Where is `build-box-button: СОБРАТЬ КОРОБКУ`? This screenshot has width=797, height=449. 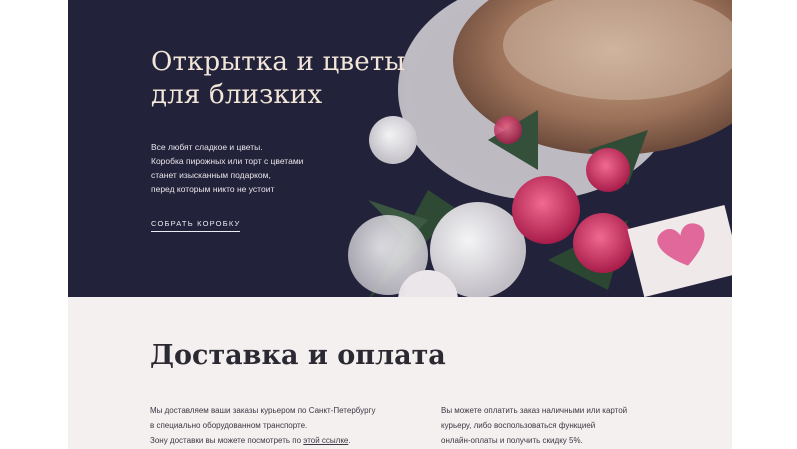 build-box-button: СОБРАТЬ КОРОБКУ is located at coordinates (196, 225).